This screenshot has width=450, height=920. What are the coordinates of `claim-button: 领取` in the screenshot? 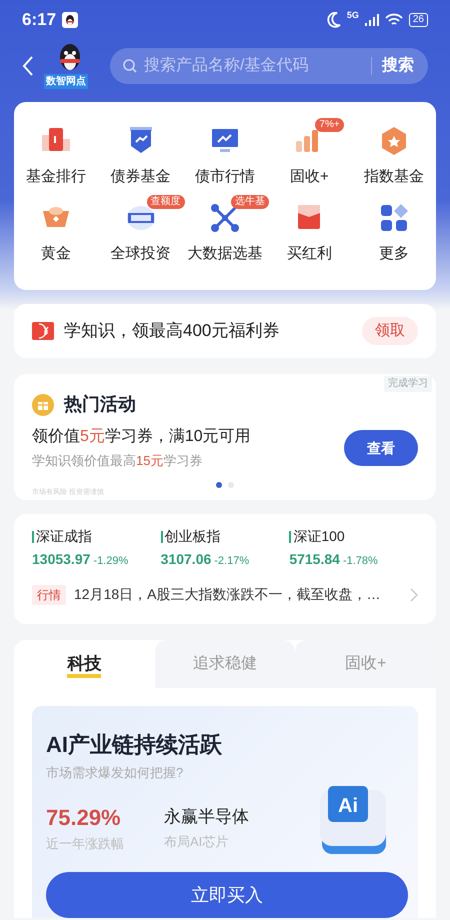 It's located at (390, 331).